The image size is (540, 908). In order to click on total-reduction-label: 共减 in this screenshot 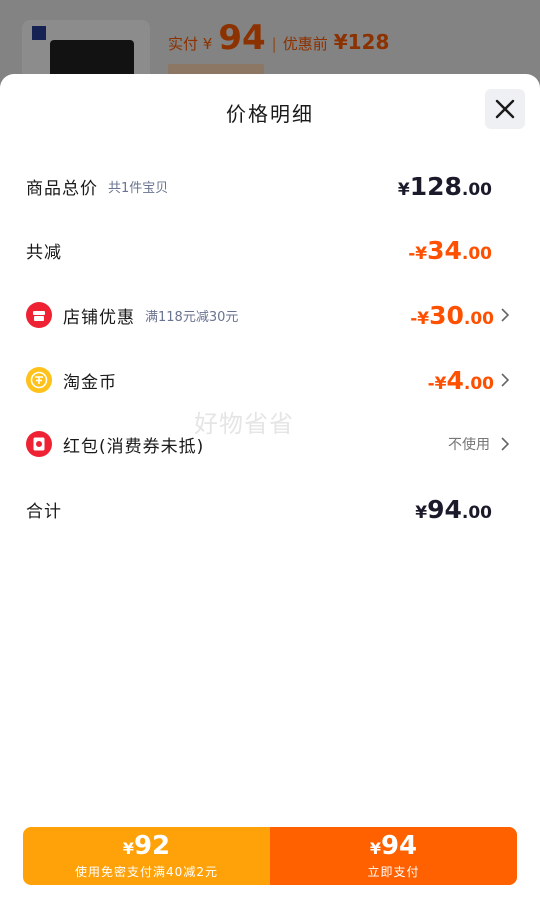, I will do `click(44, 252)`.